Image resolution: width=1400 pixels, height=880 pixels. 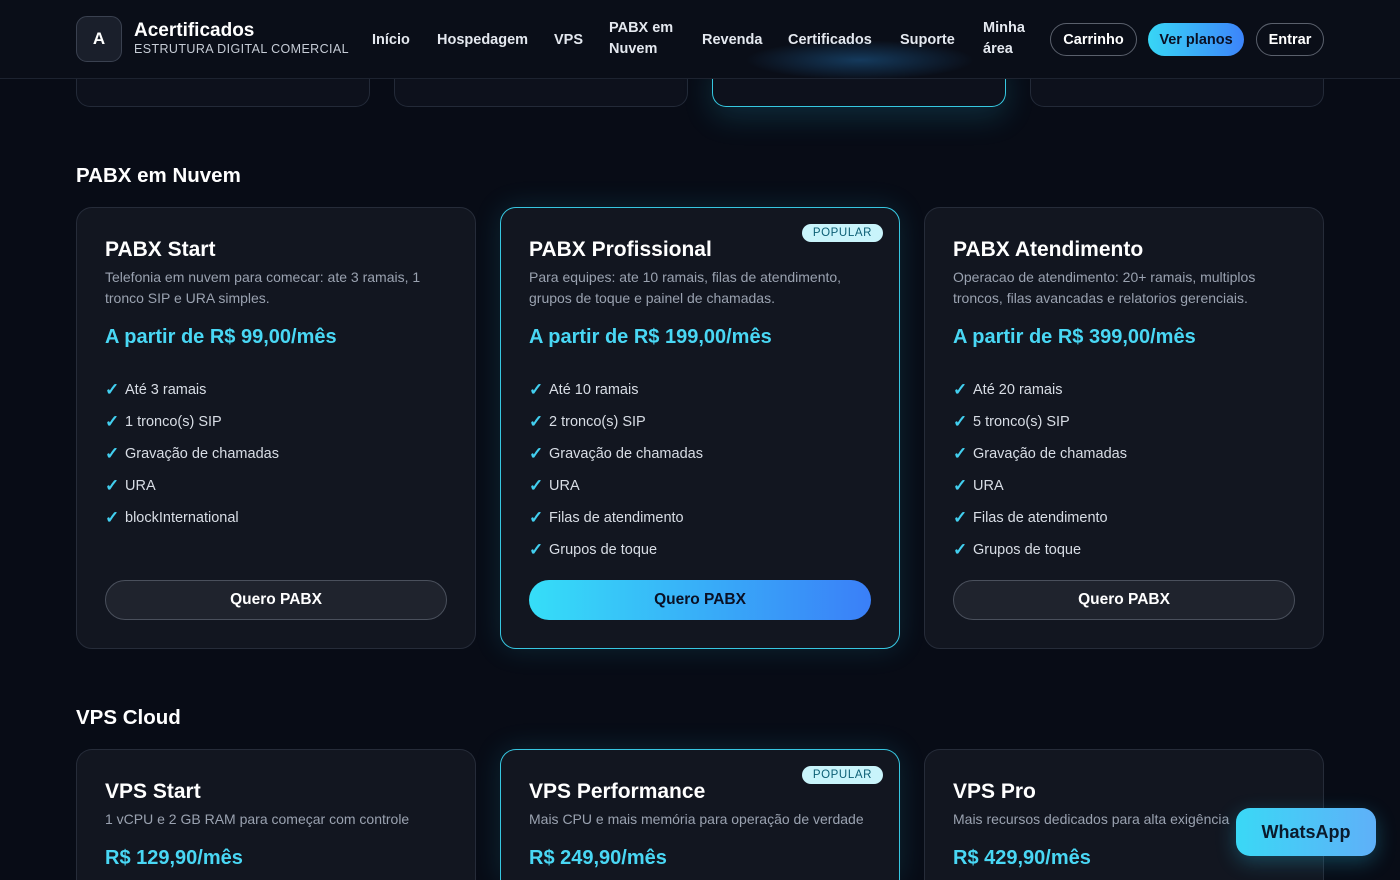 I want to click on pabx-section-title: PABX em Nuvem, so click(x=158, y=175).